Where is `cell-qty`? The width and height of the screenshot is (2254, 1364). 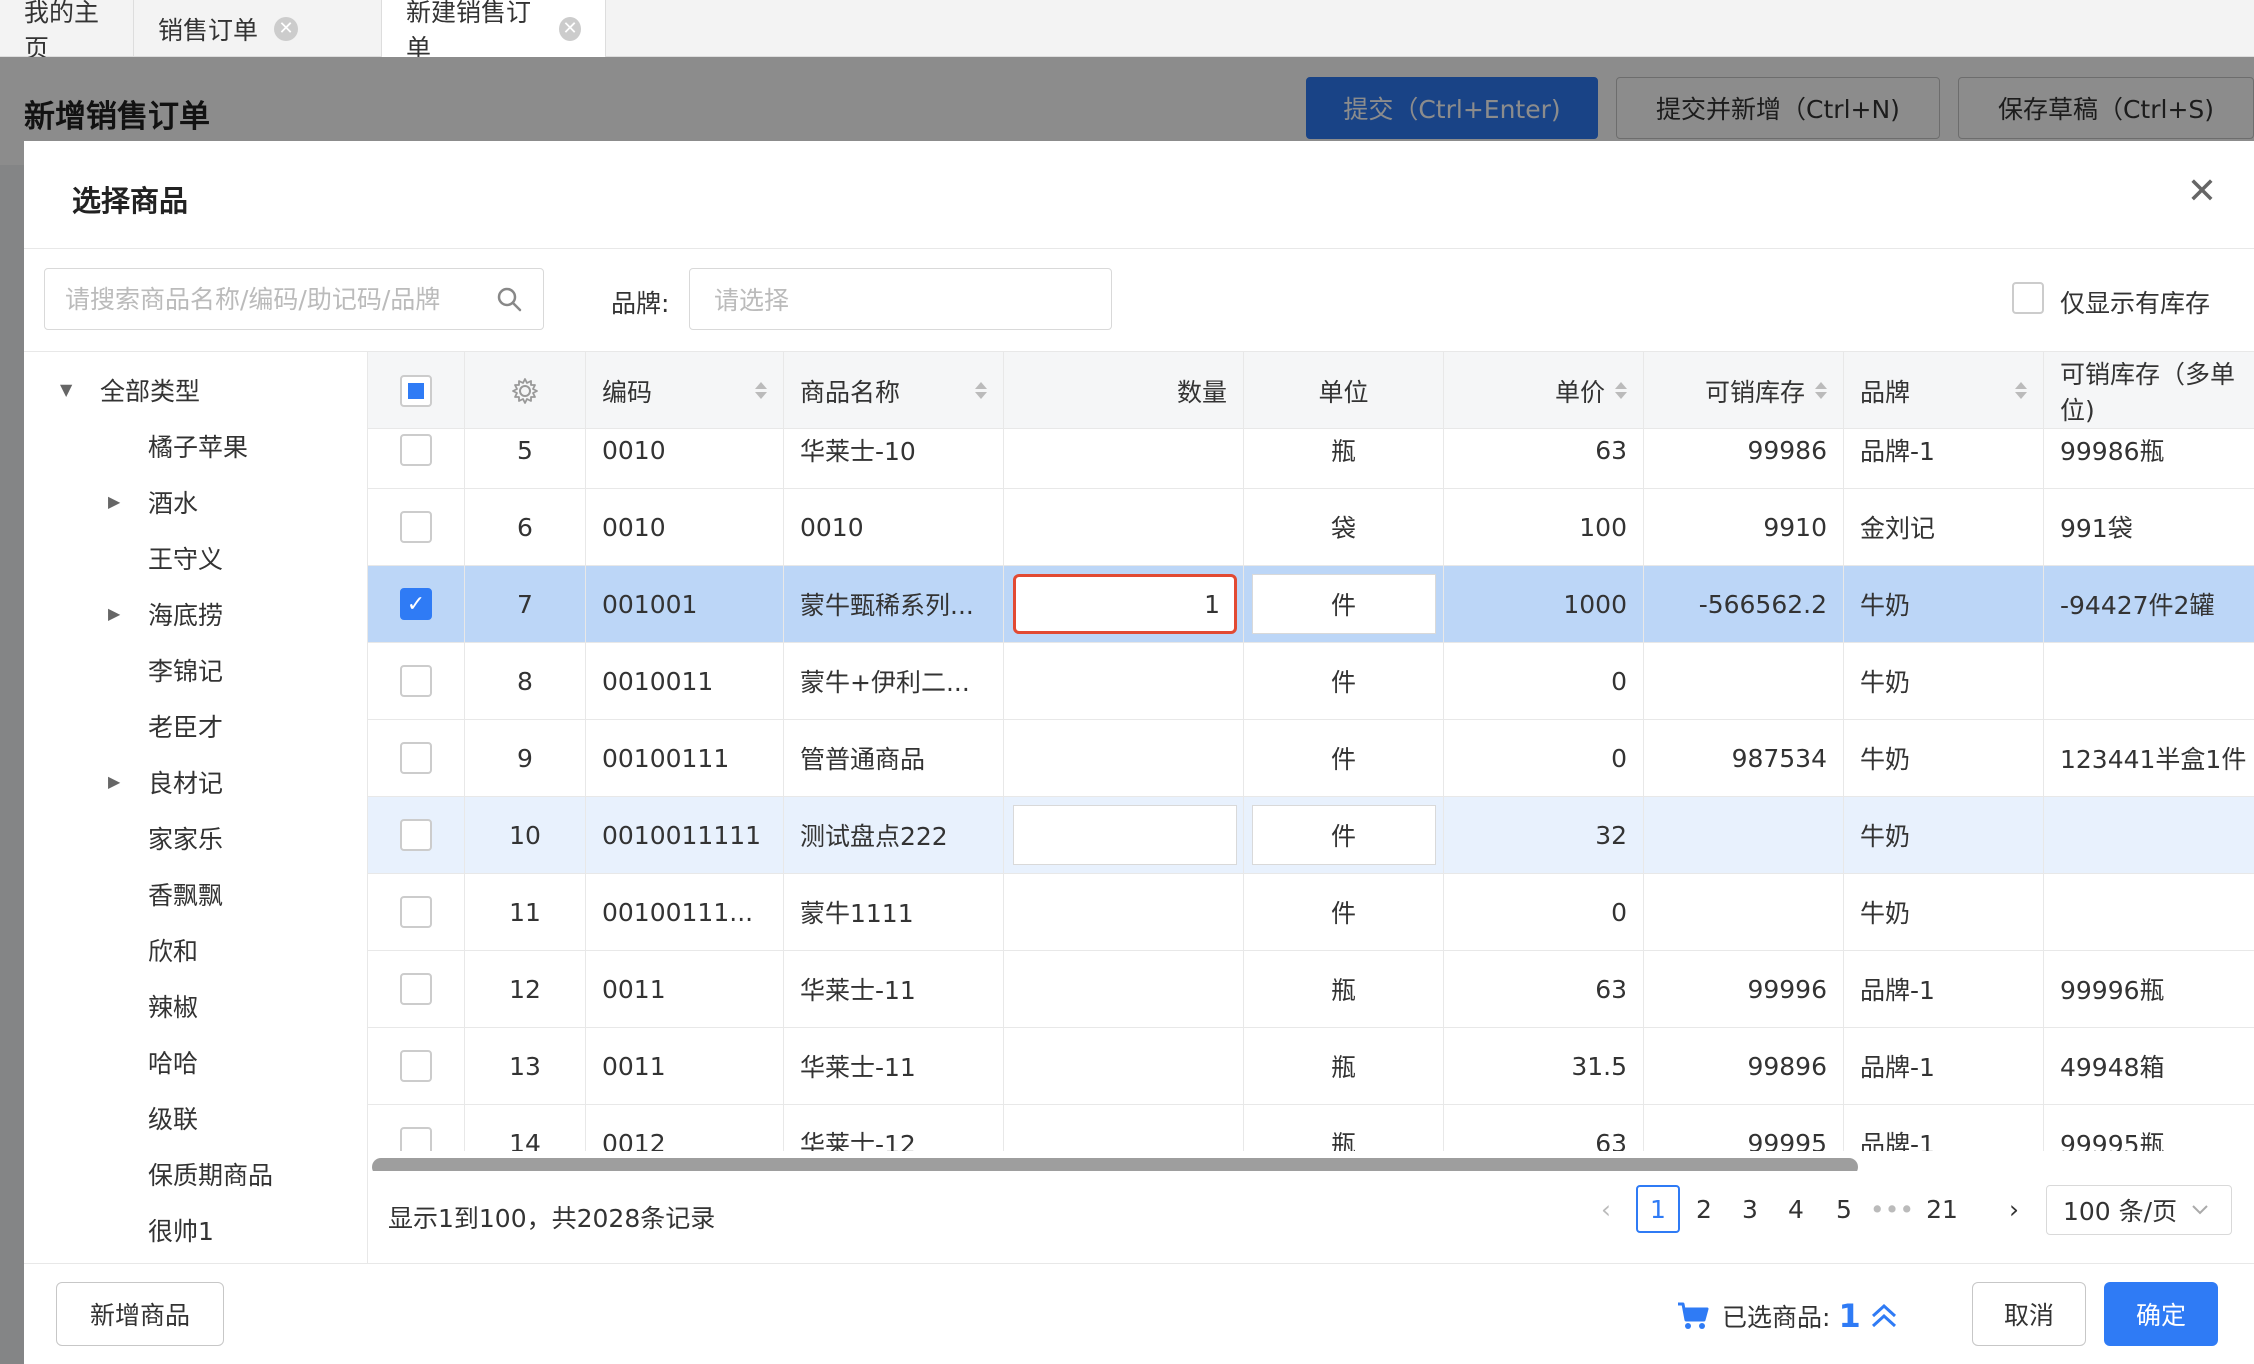 cell-qty is located at coordinates (1124, 835).